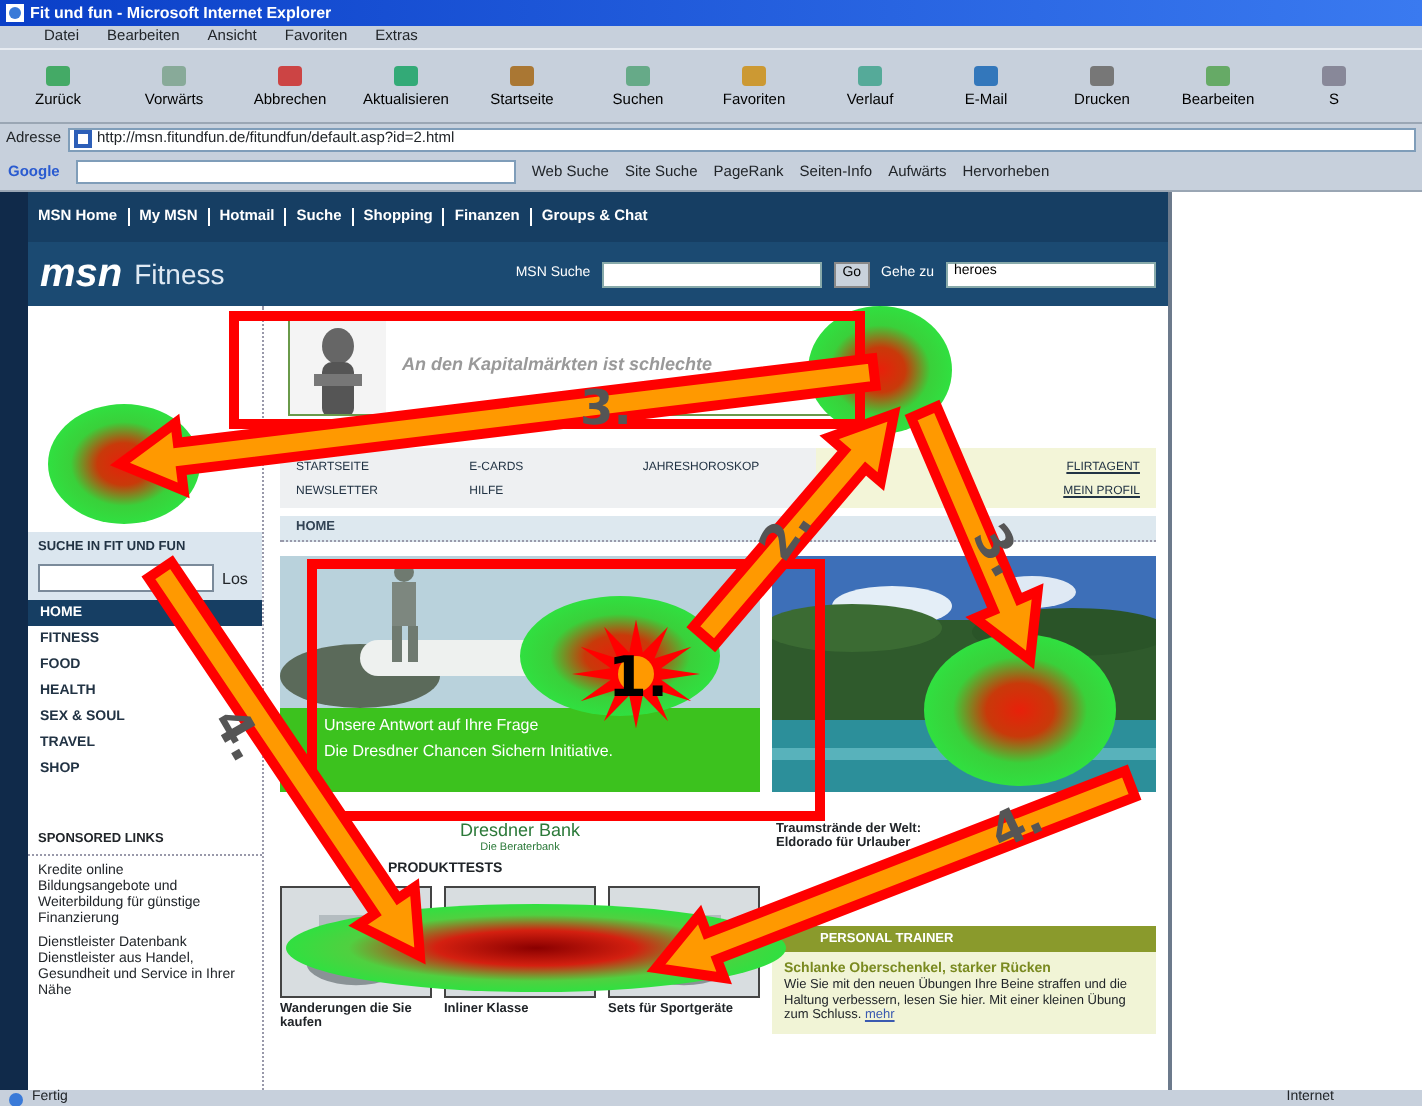 This screenshot has width=1422, height=1106. I want to click on window-title: Fit und fun - Microsoft Internet Explorer, so click(181, 13).